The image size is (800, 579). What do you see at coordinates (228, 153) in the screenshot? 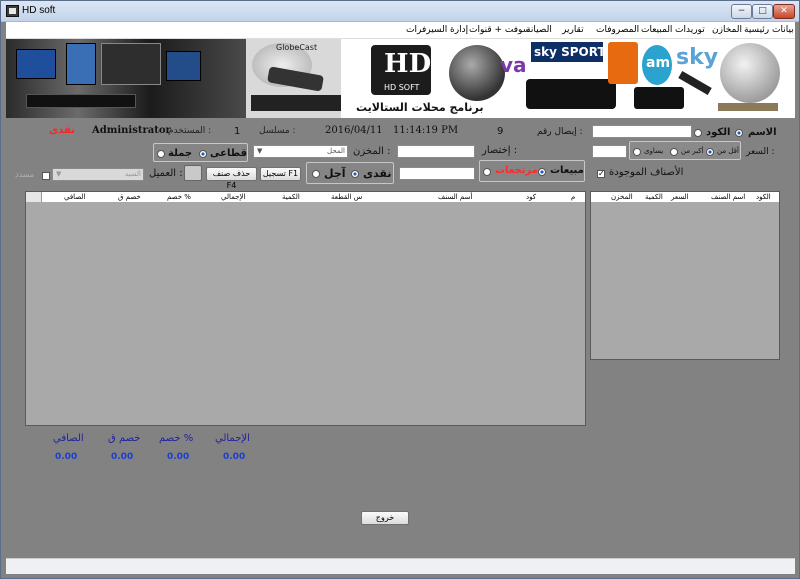
I see `retail-label: قطاعى` at bounding box center [228, 153].